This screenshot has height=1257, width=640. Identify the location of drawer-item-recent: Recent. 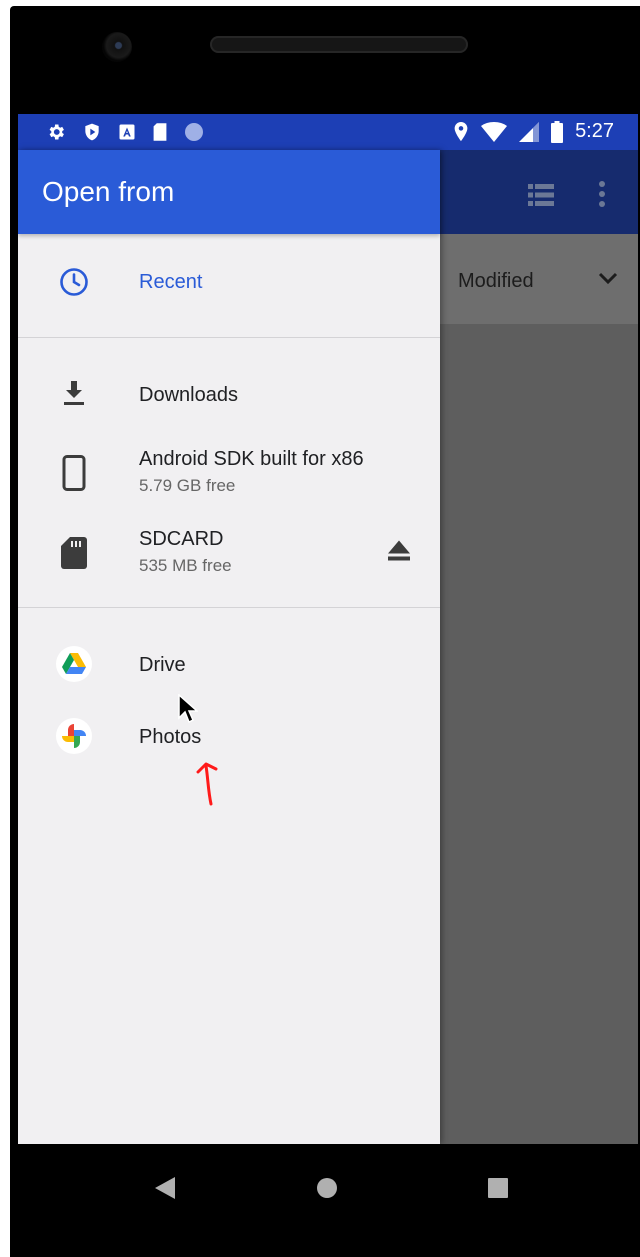
(229, 282).